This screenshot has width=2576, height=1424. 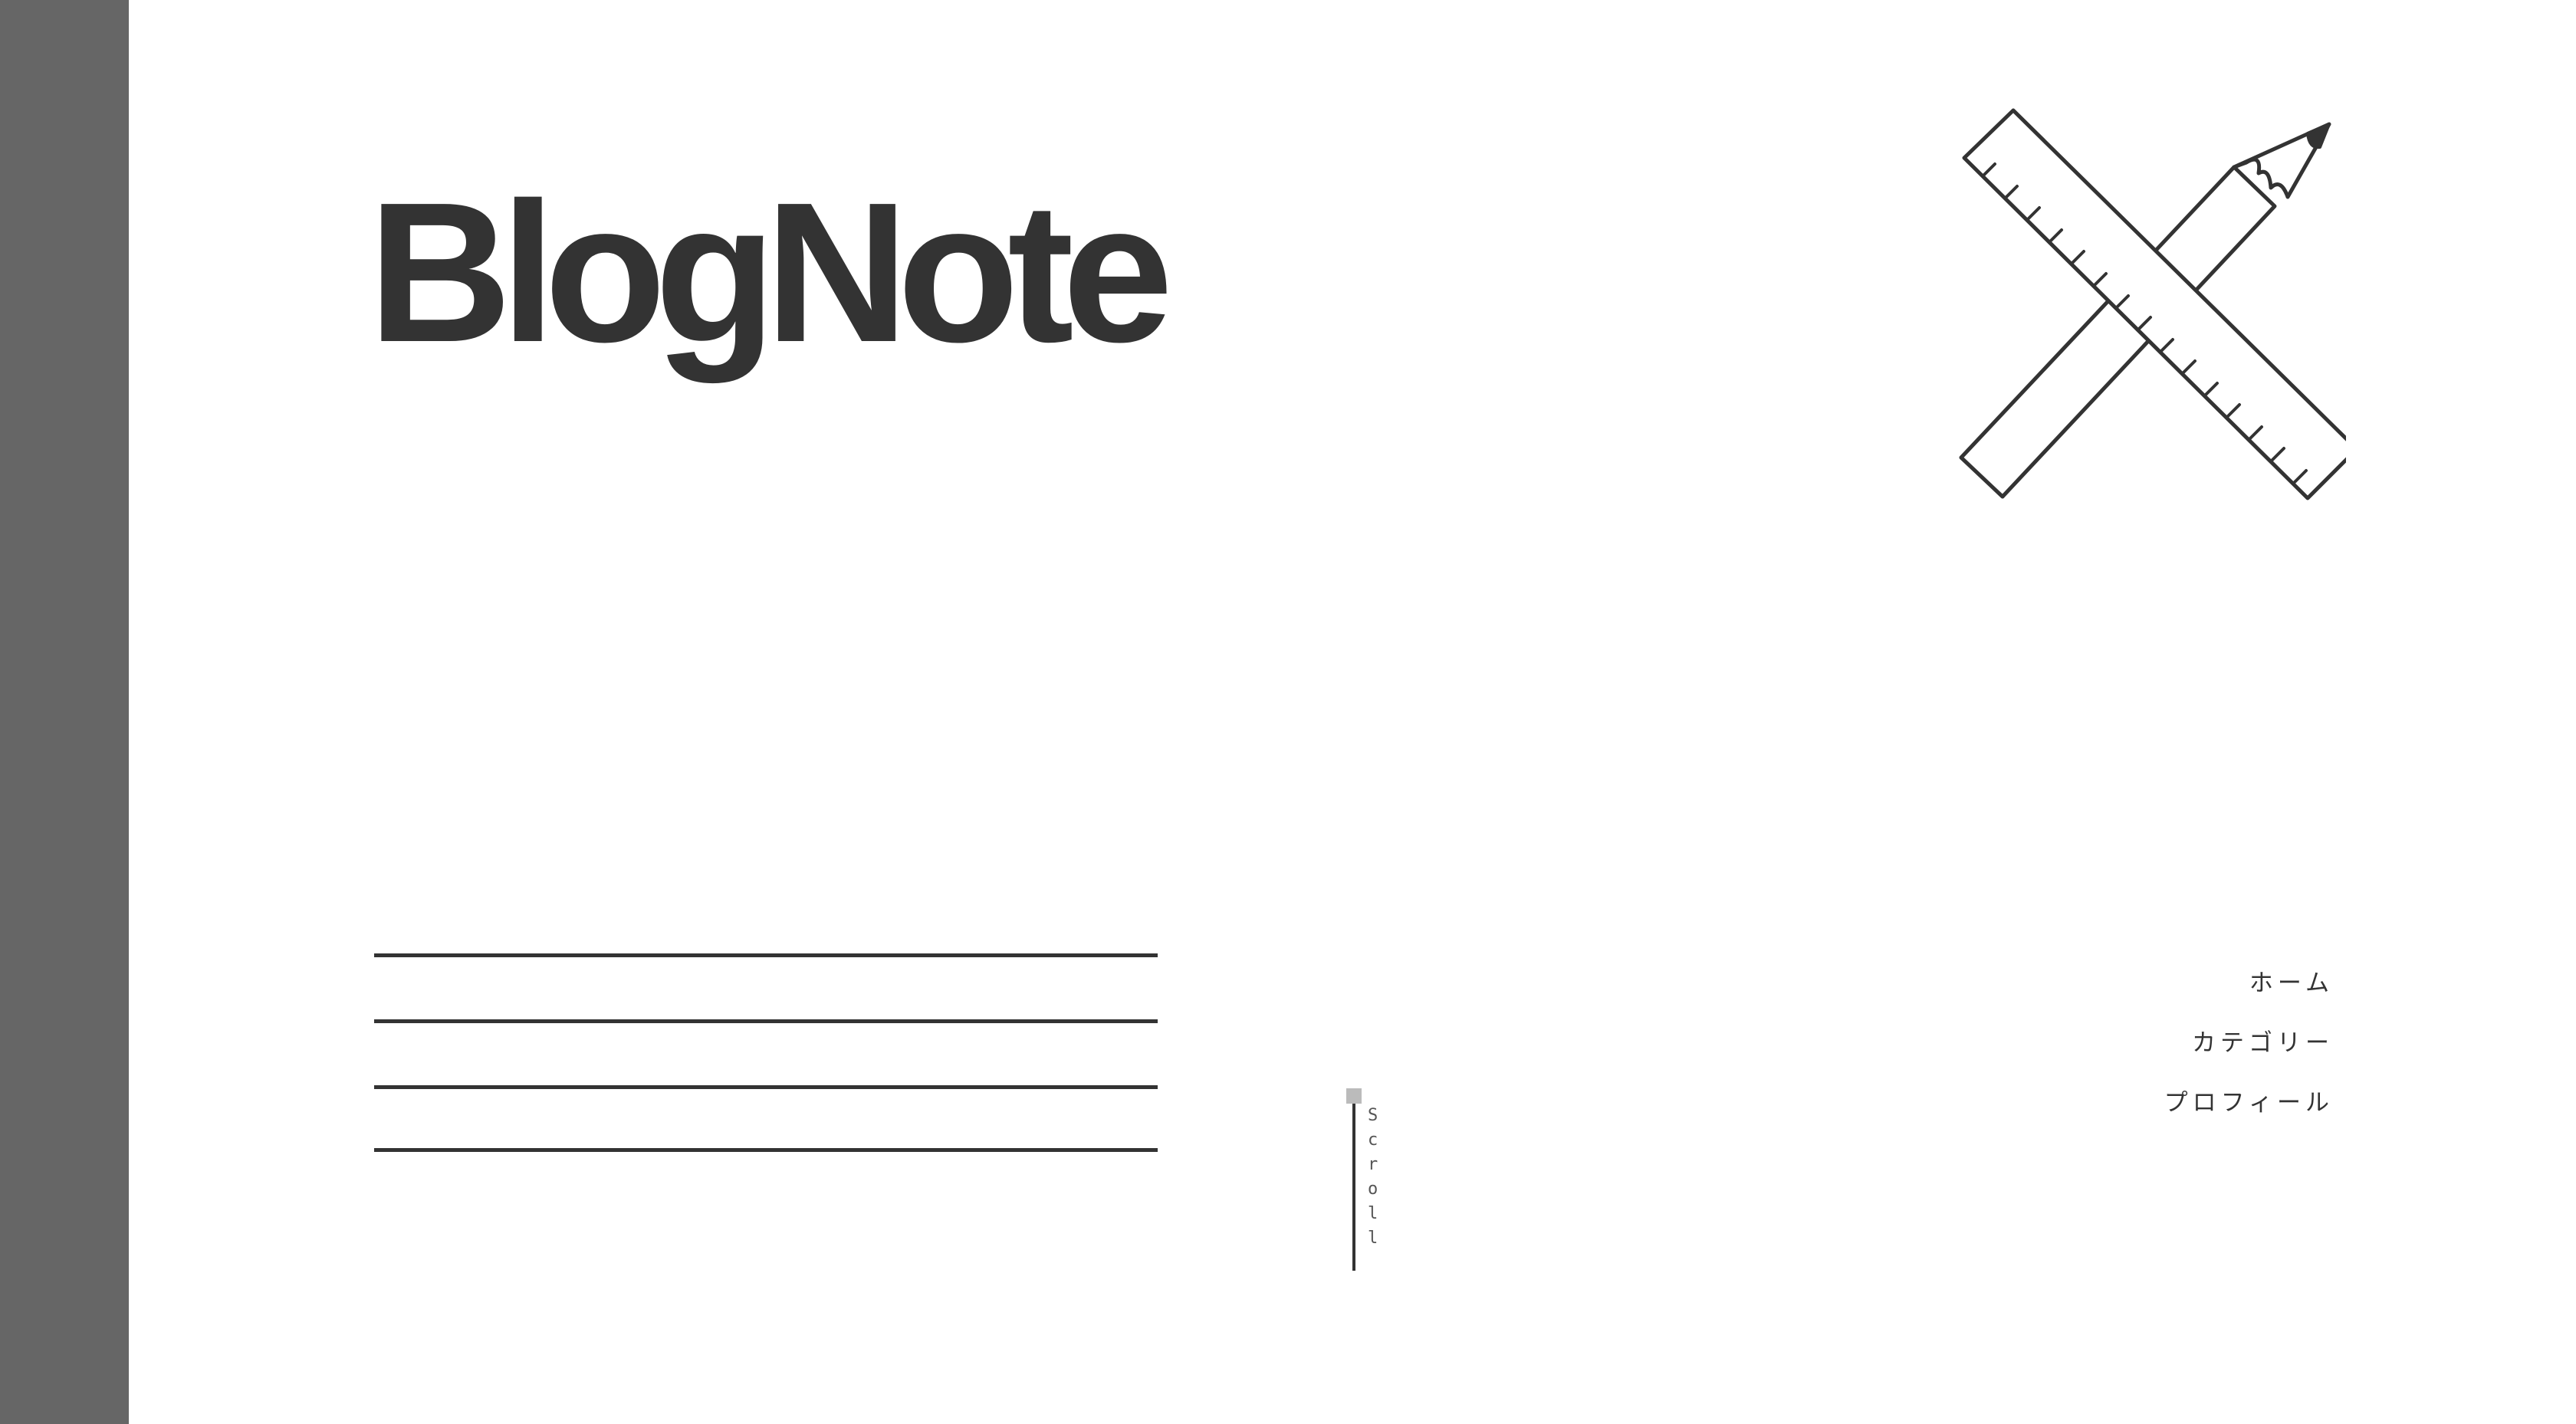 I want to click on scroll-label: Scroll, so click(x=1373, y=1177).